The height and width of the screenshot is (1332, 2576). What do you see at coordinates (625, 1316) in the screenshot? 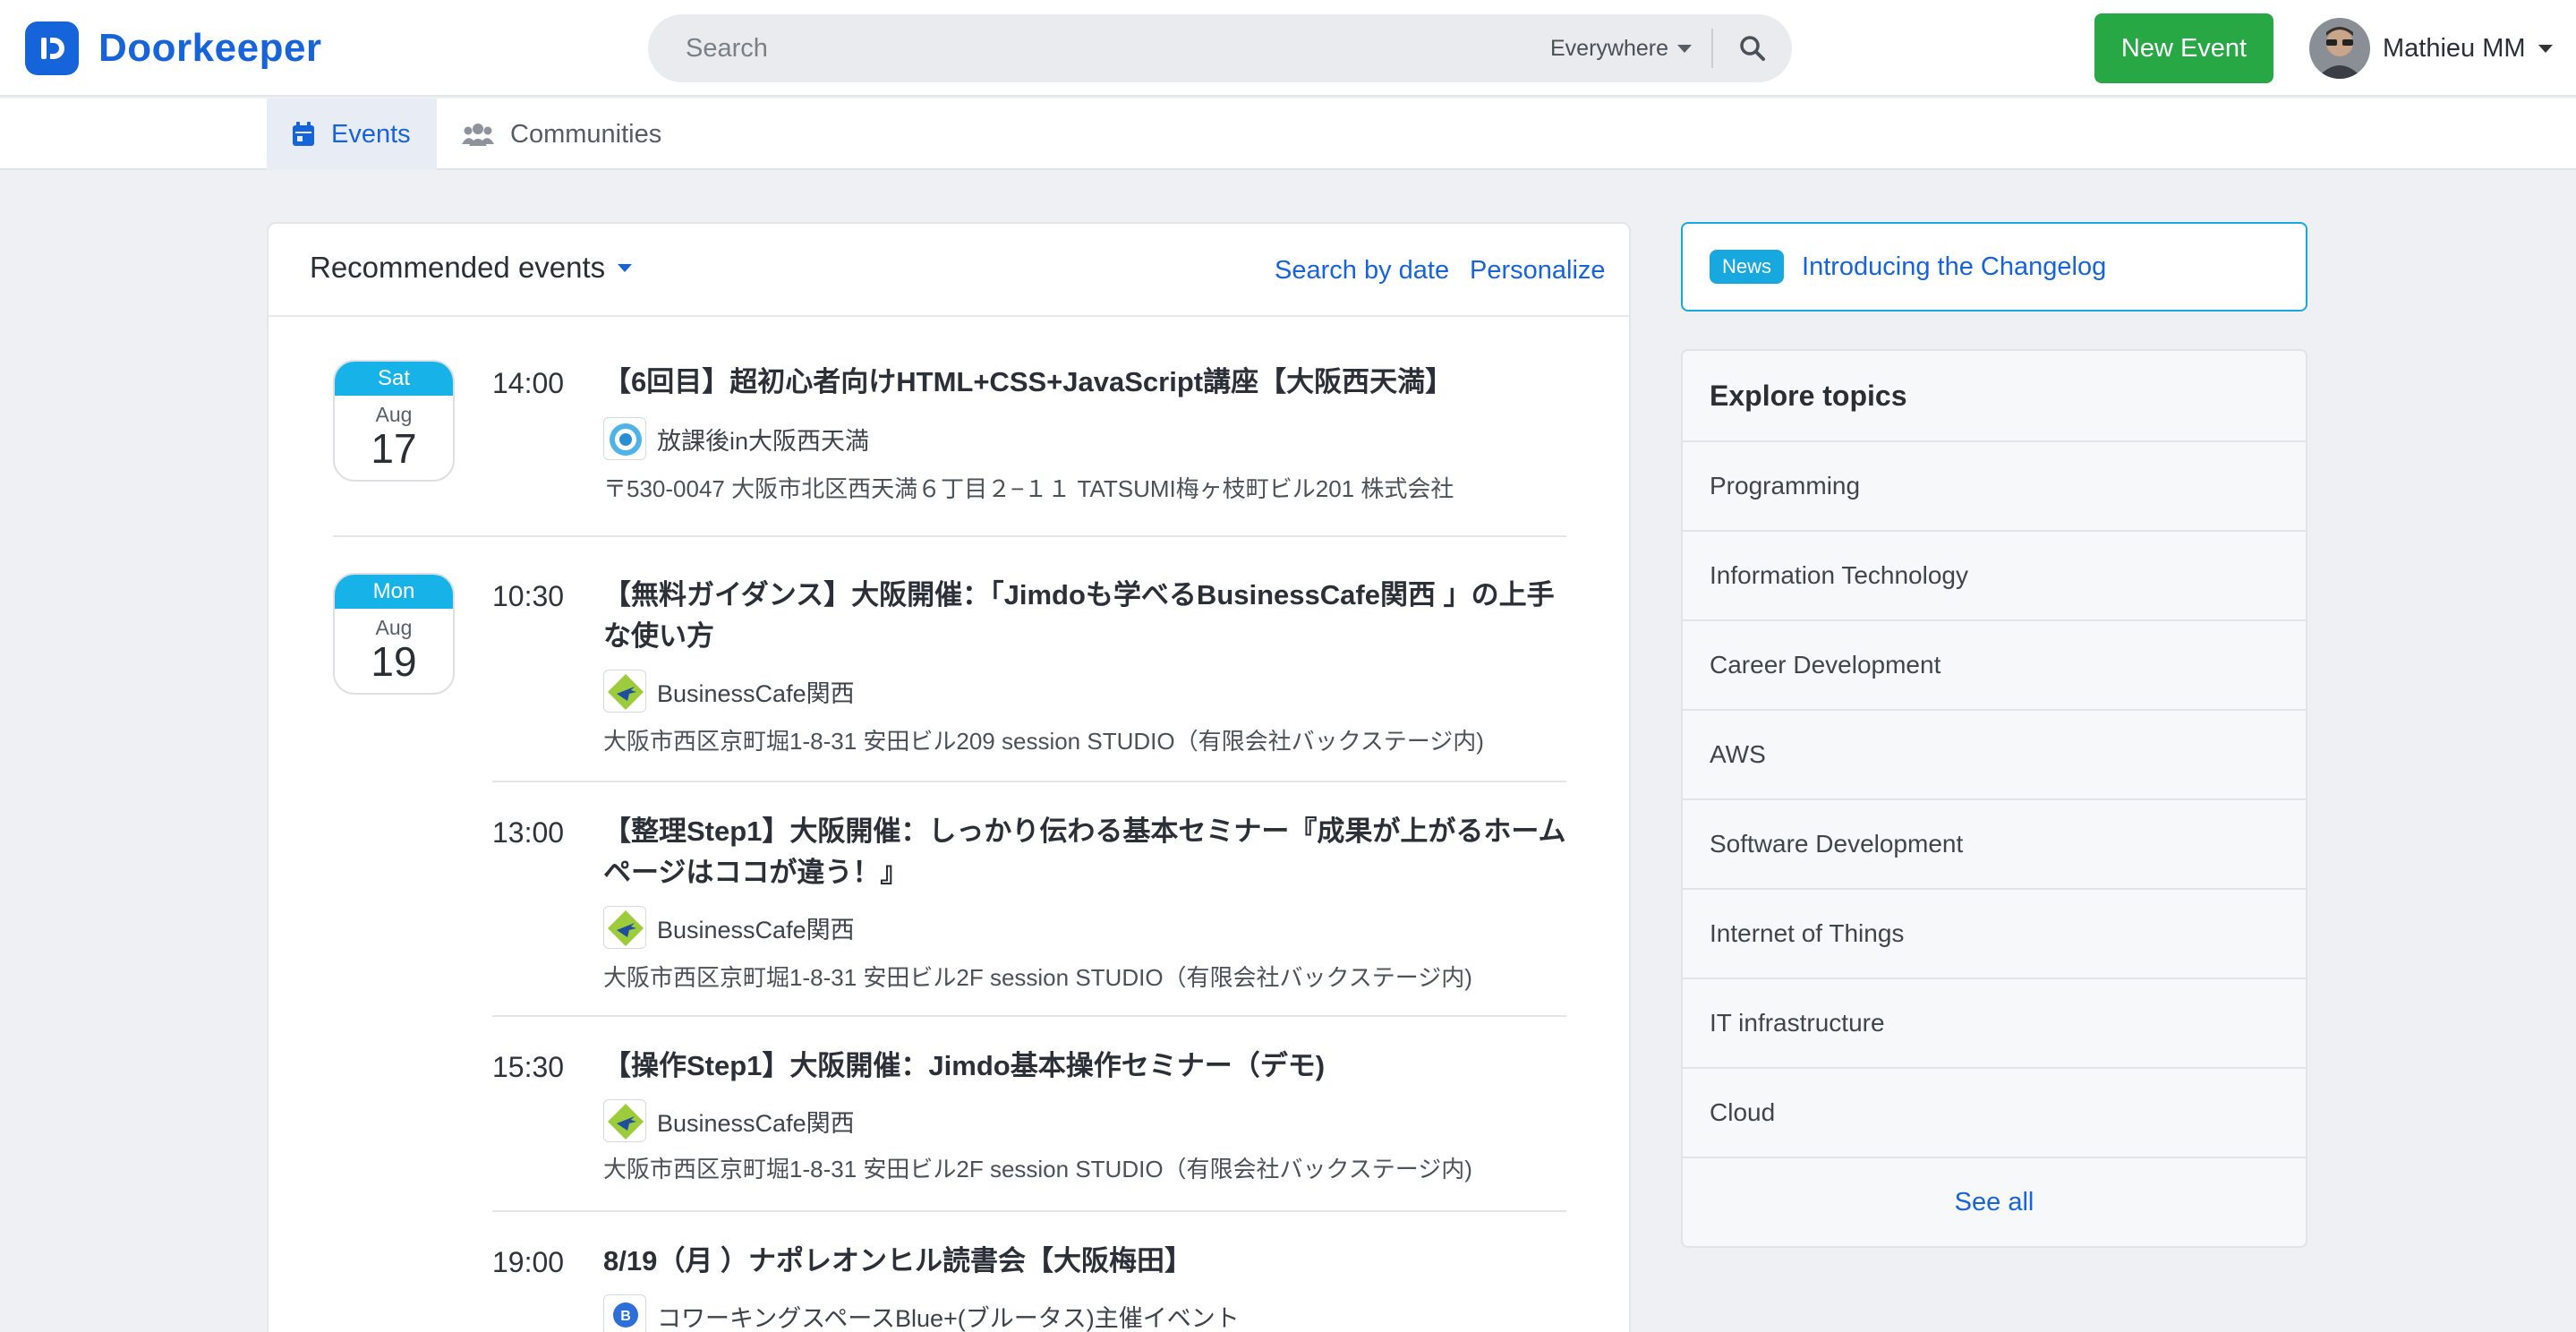
I see `svg-text: B` at bounding box center [625, 1316].